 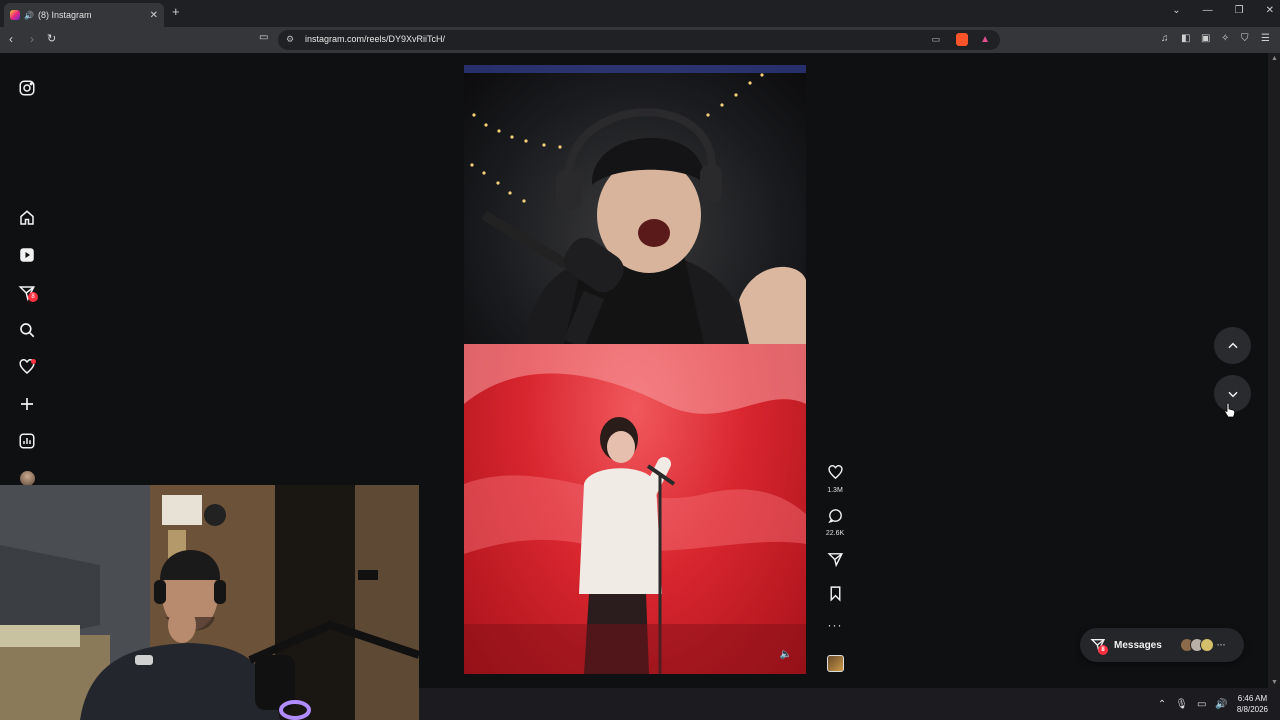 What do you see at coordinates (835, 663) in the screenshot?
I see `audio-thumbnail` at bounding box center [835, 663].